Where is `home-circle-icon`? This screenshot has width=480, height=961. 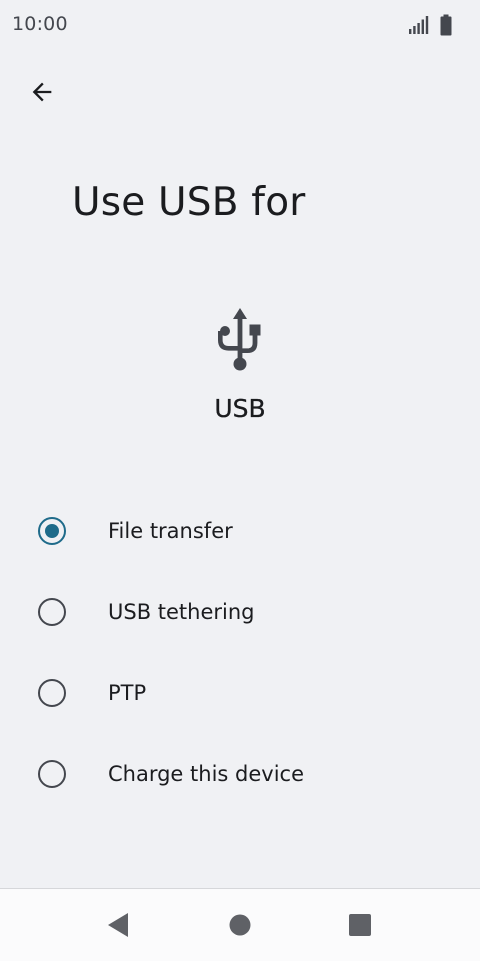 home-circle-icon is located at coordinates (240, 925).